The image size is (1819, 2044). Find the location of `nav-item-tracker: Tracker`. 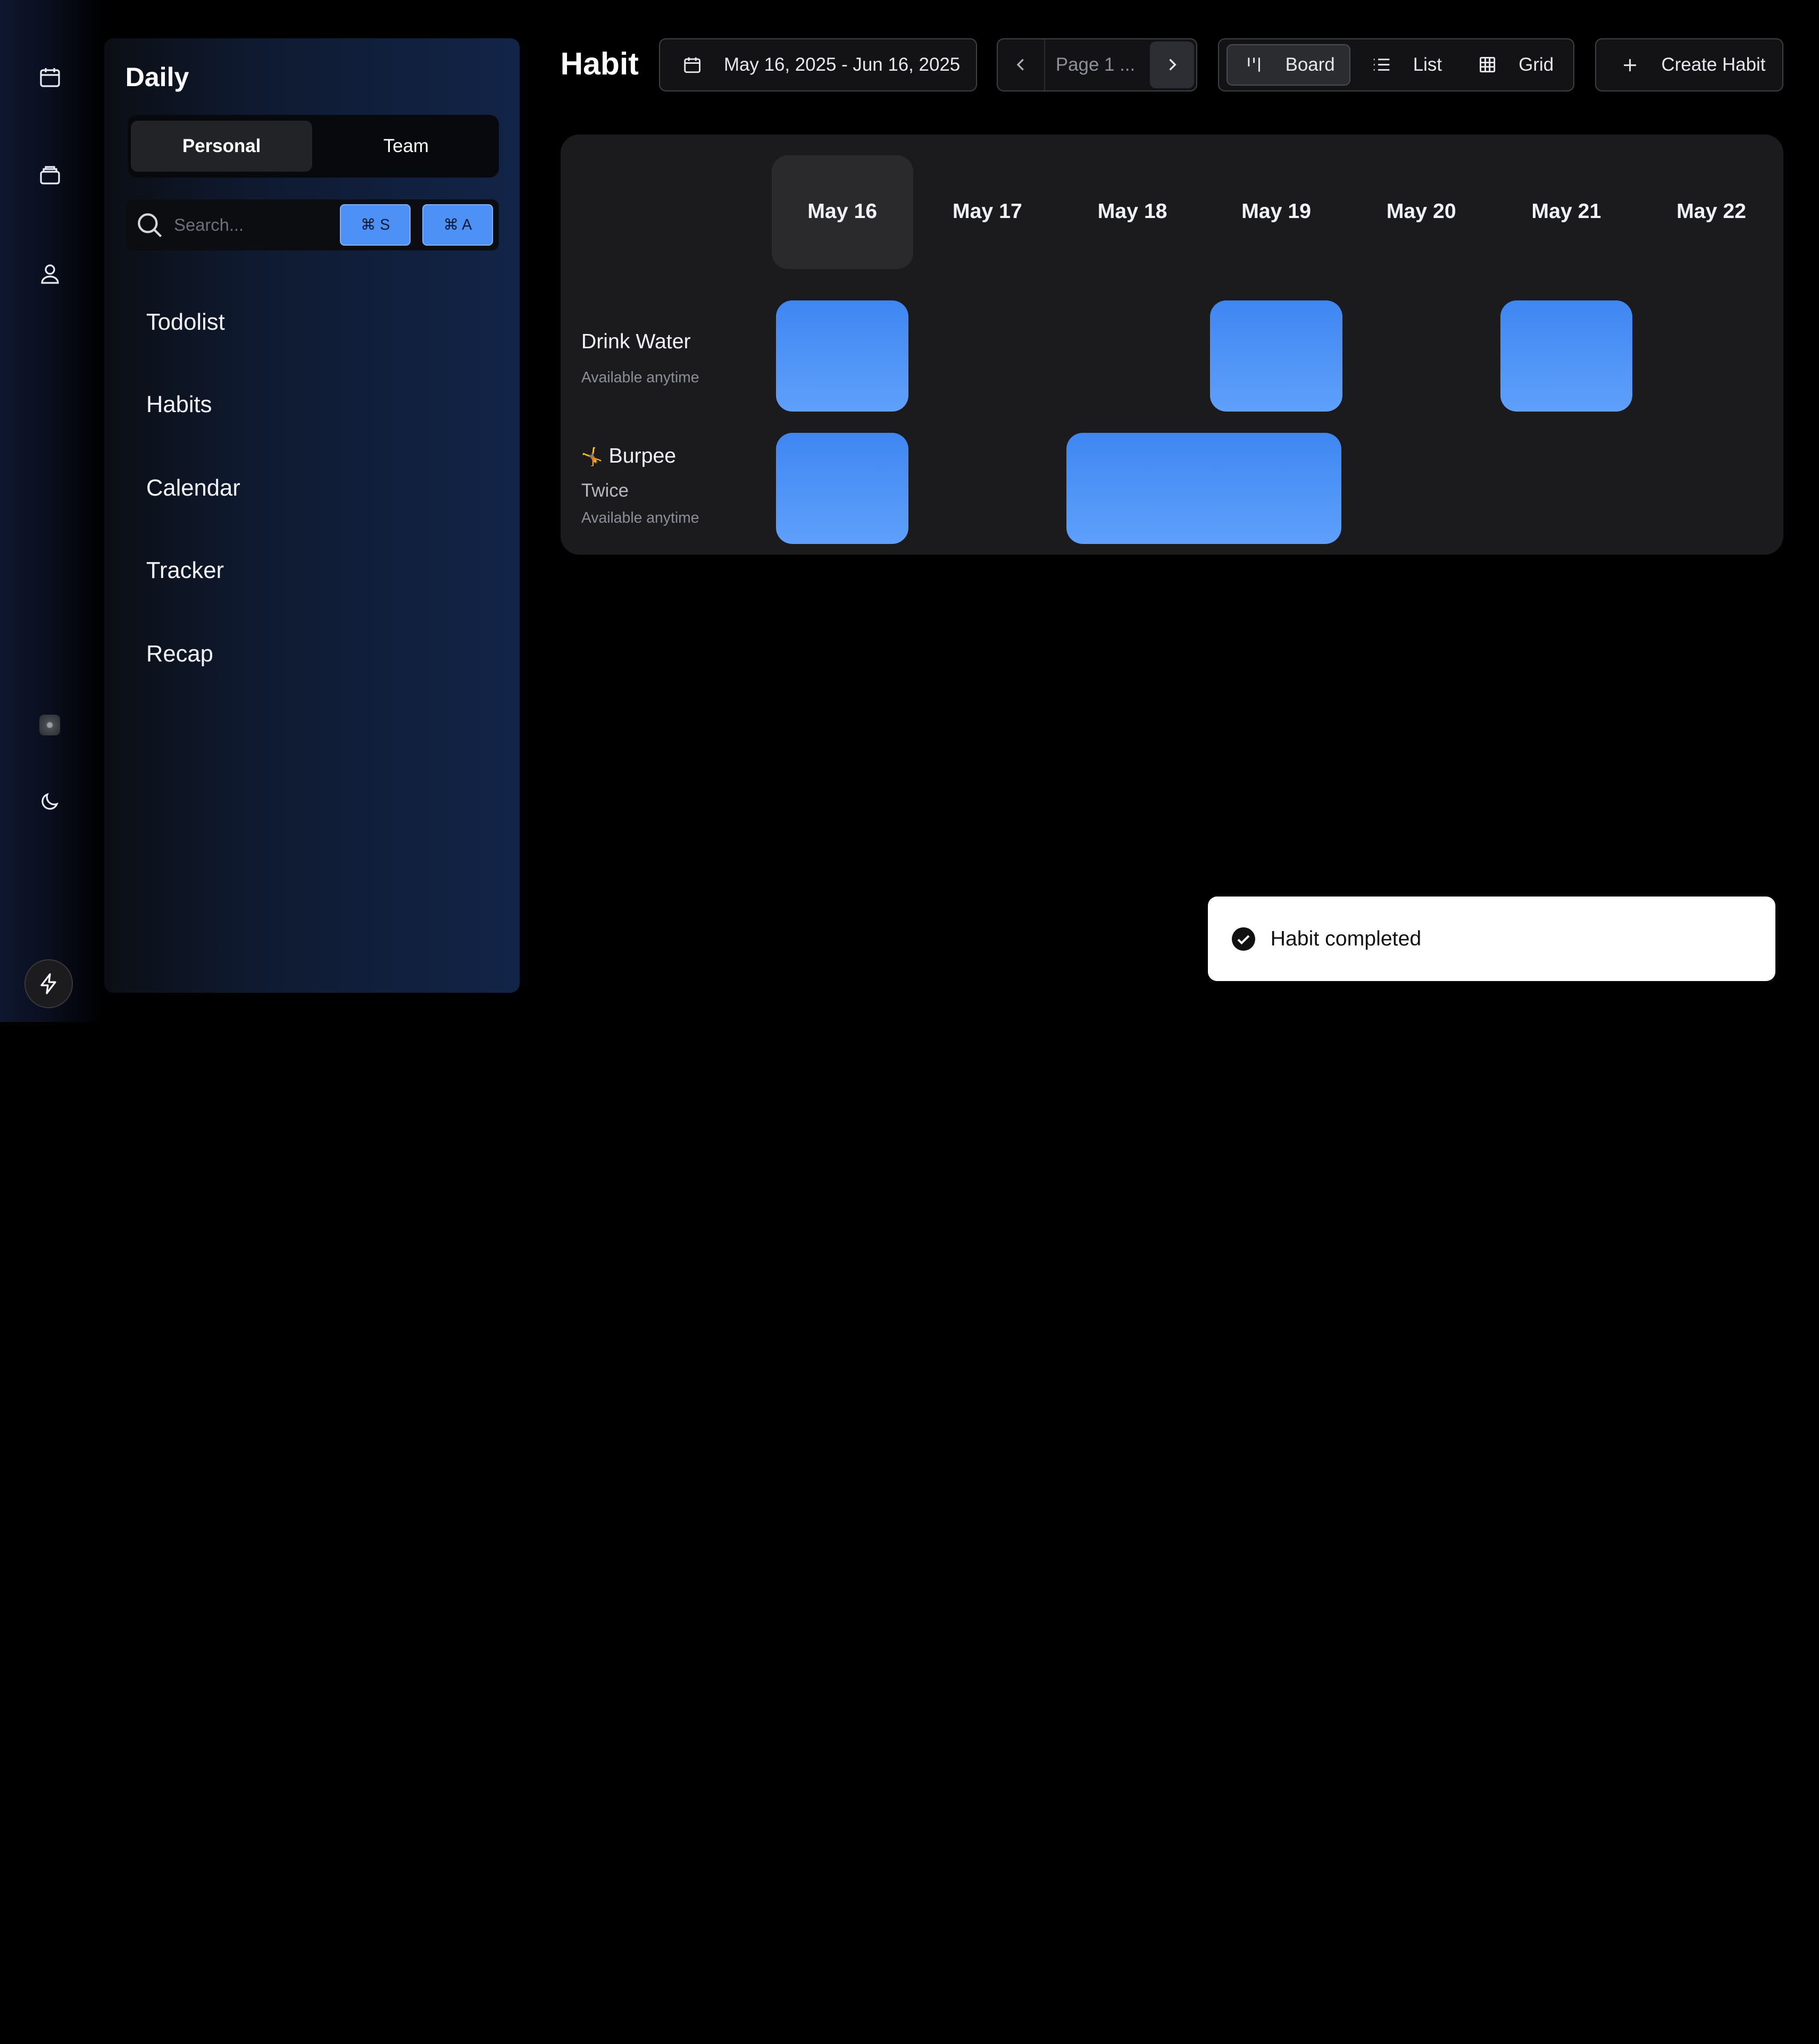

nav-item-tracker: Tracker is located at coordinates (185, 571).